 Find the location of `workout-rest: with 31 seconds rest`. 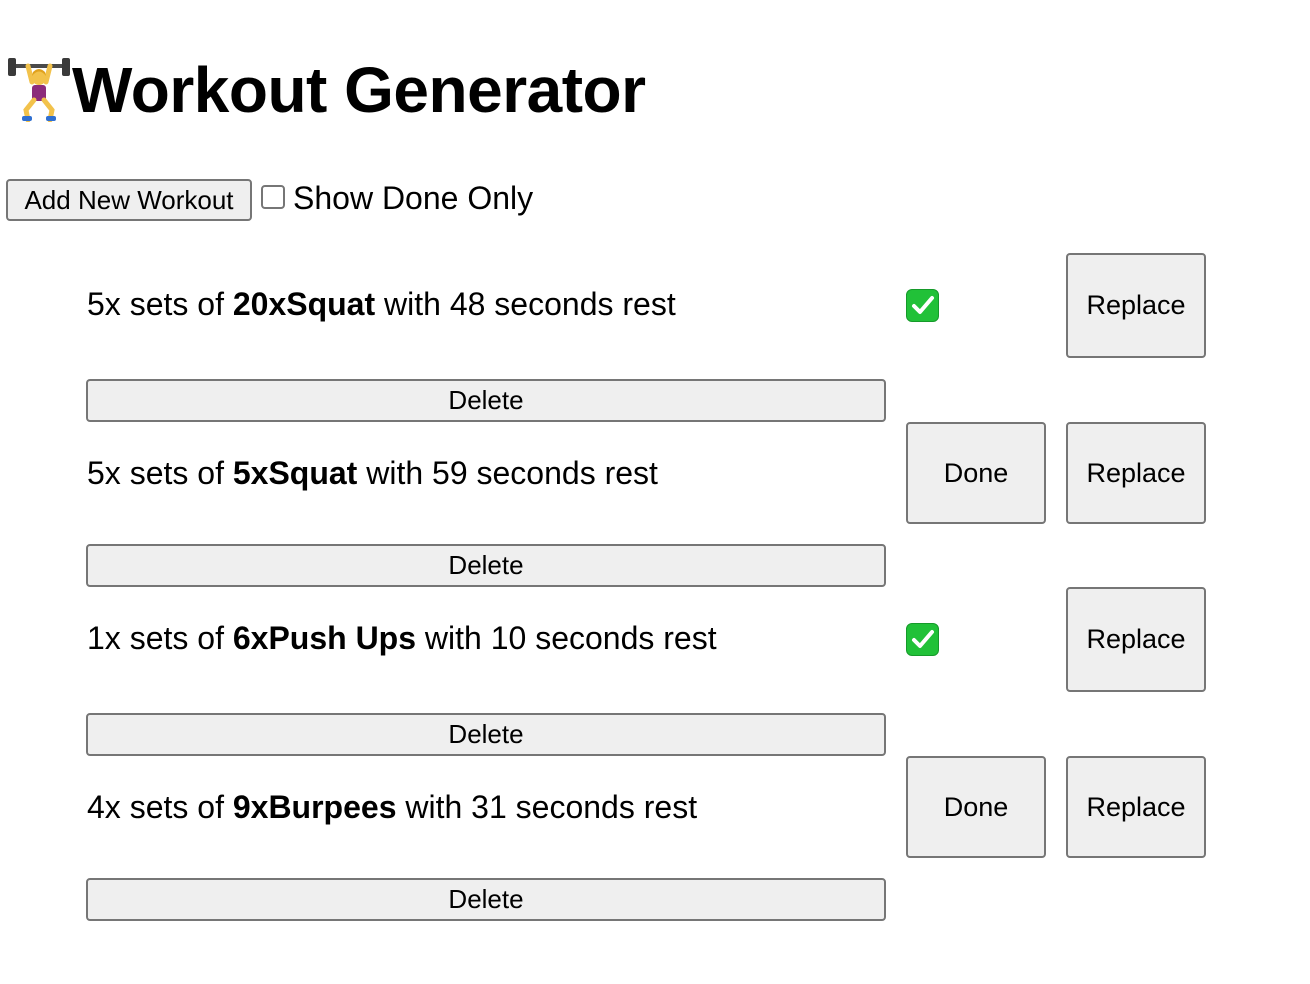

workout-rest: with 31 seconds rest is located at coordinates (547, 807).